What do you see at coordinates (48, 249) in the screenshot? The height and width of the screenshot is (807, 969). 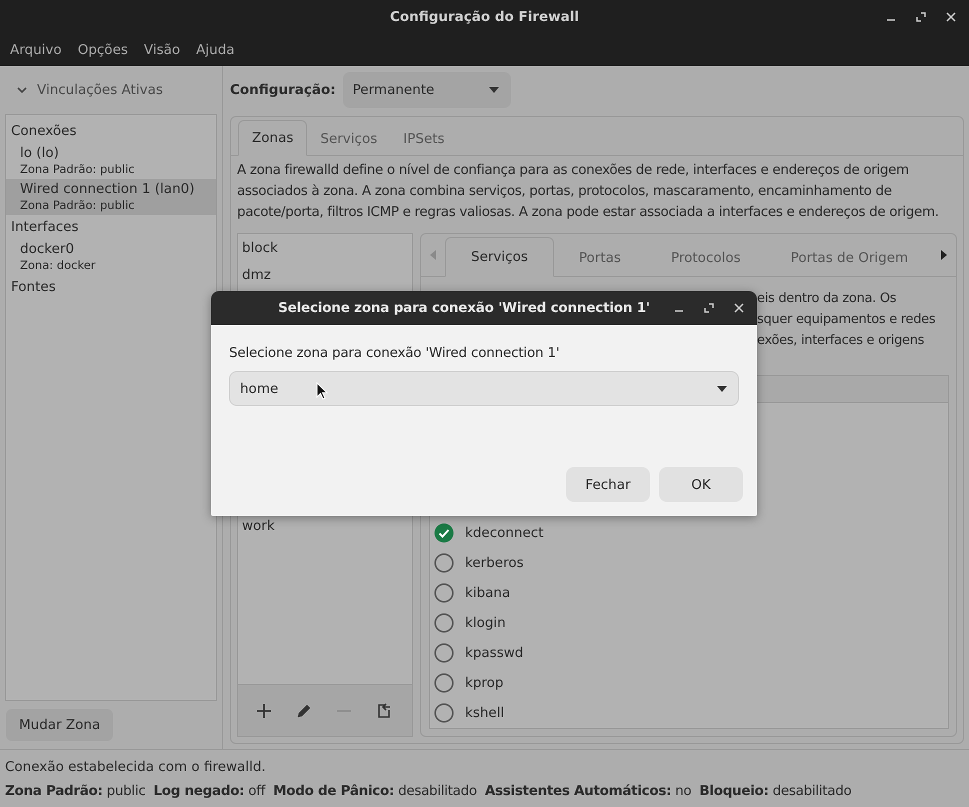 I see `binding-name: docker0` at bounding box center [48, 249].